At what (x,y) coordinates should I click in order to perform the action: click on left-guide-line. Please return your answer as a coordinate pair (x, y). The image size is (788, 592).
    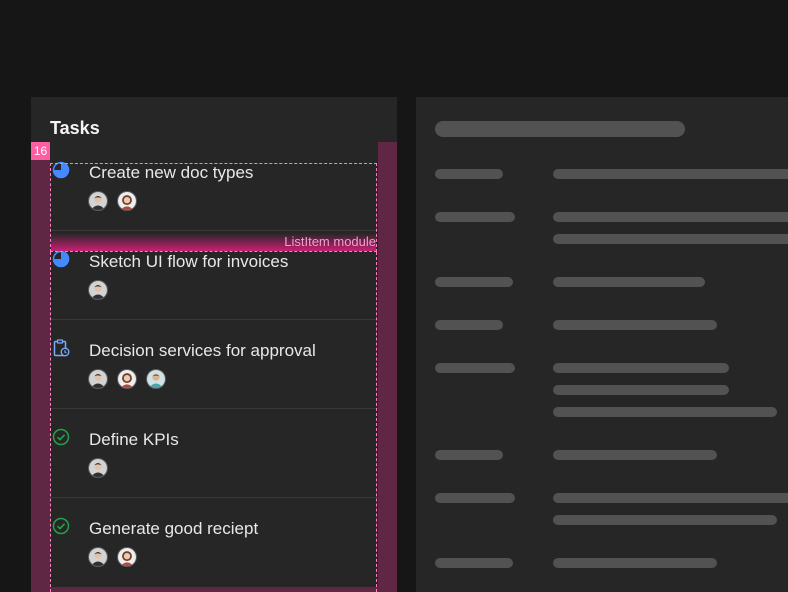
    Looking at the image, I should click on (50, 422).